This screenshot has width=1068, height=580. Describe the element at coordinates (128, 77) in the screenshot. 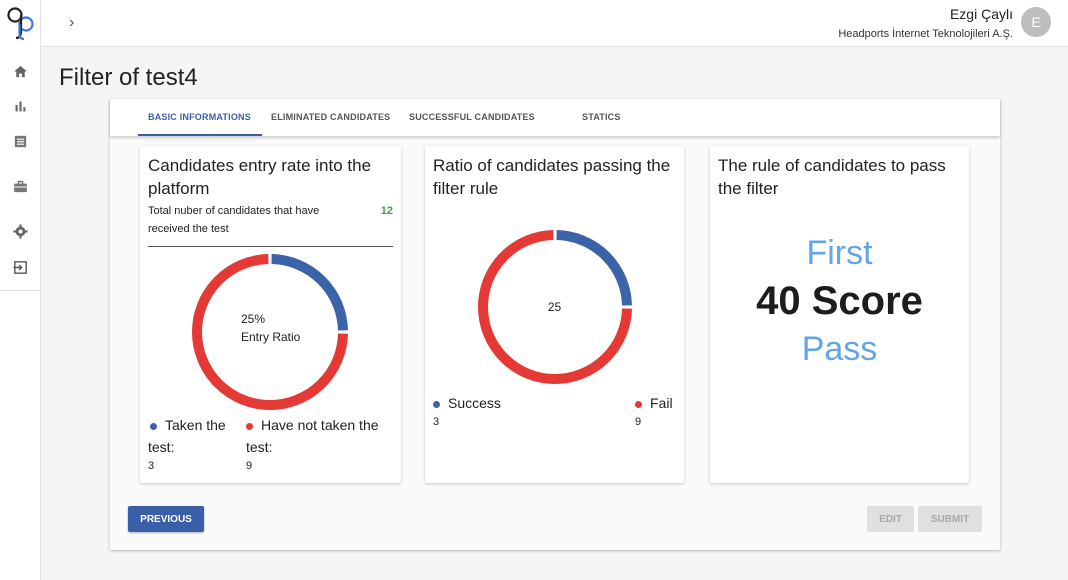

I see `page-title: Filter of test4` at that location.